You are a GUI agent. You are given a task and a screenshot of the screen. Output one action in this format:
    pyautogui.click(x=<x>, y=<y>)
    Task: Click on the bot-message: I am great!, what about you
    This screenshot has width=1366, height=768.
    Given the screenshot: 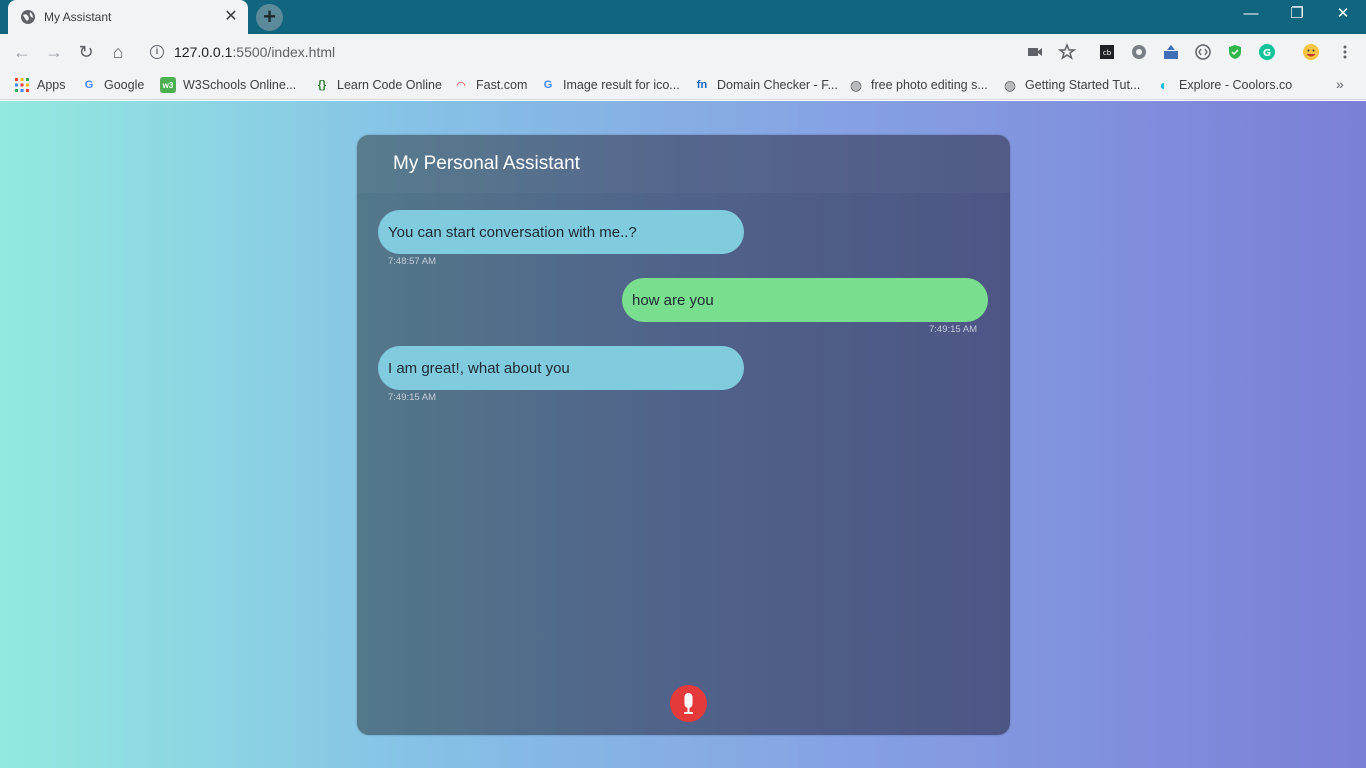 What is the action you would take?
    pyautogui.click(x=561, y=368)
    